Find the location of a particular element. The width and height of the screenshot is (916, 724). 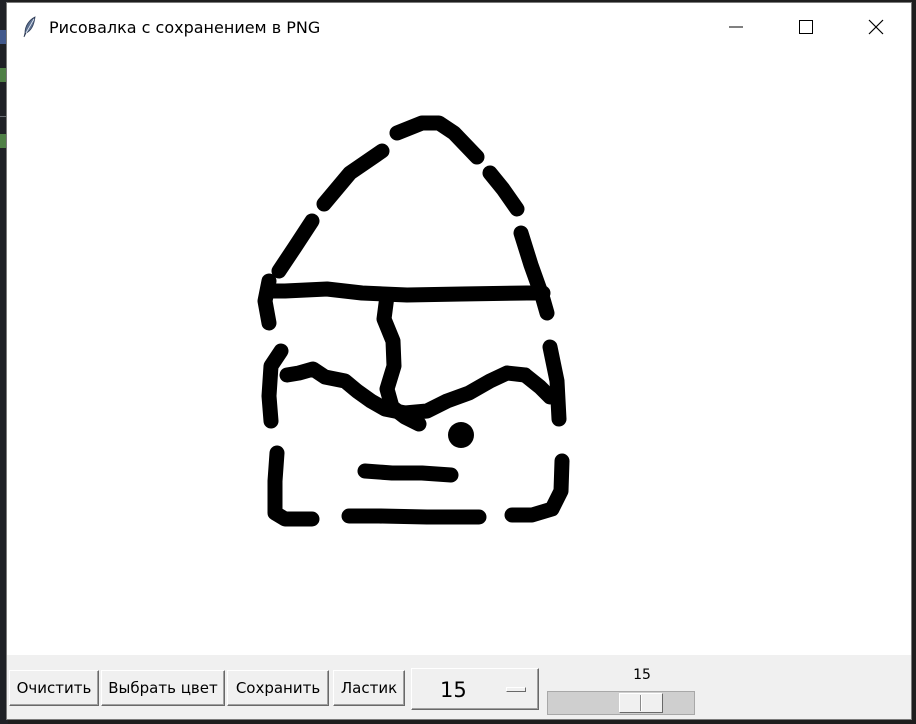

maximize-icon is located at coordinates (806, 27).